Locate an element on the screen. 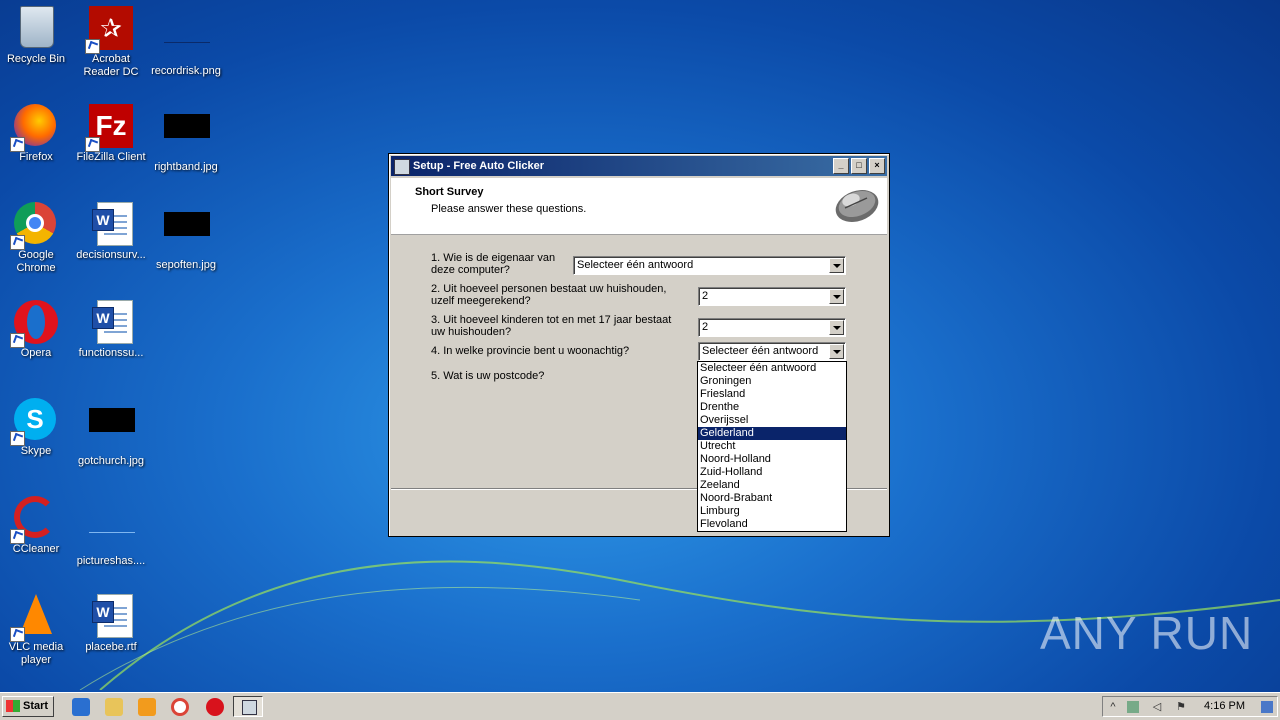  page-title: Short Survey is located at coordinates (449, 192).